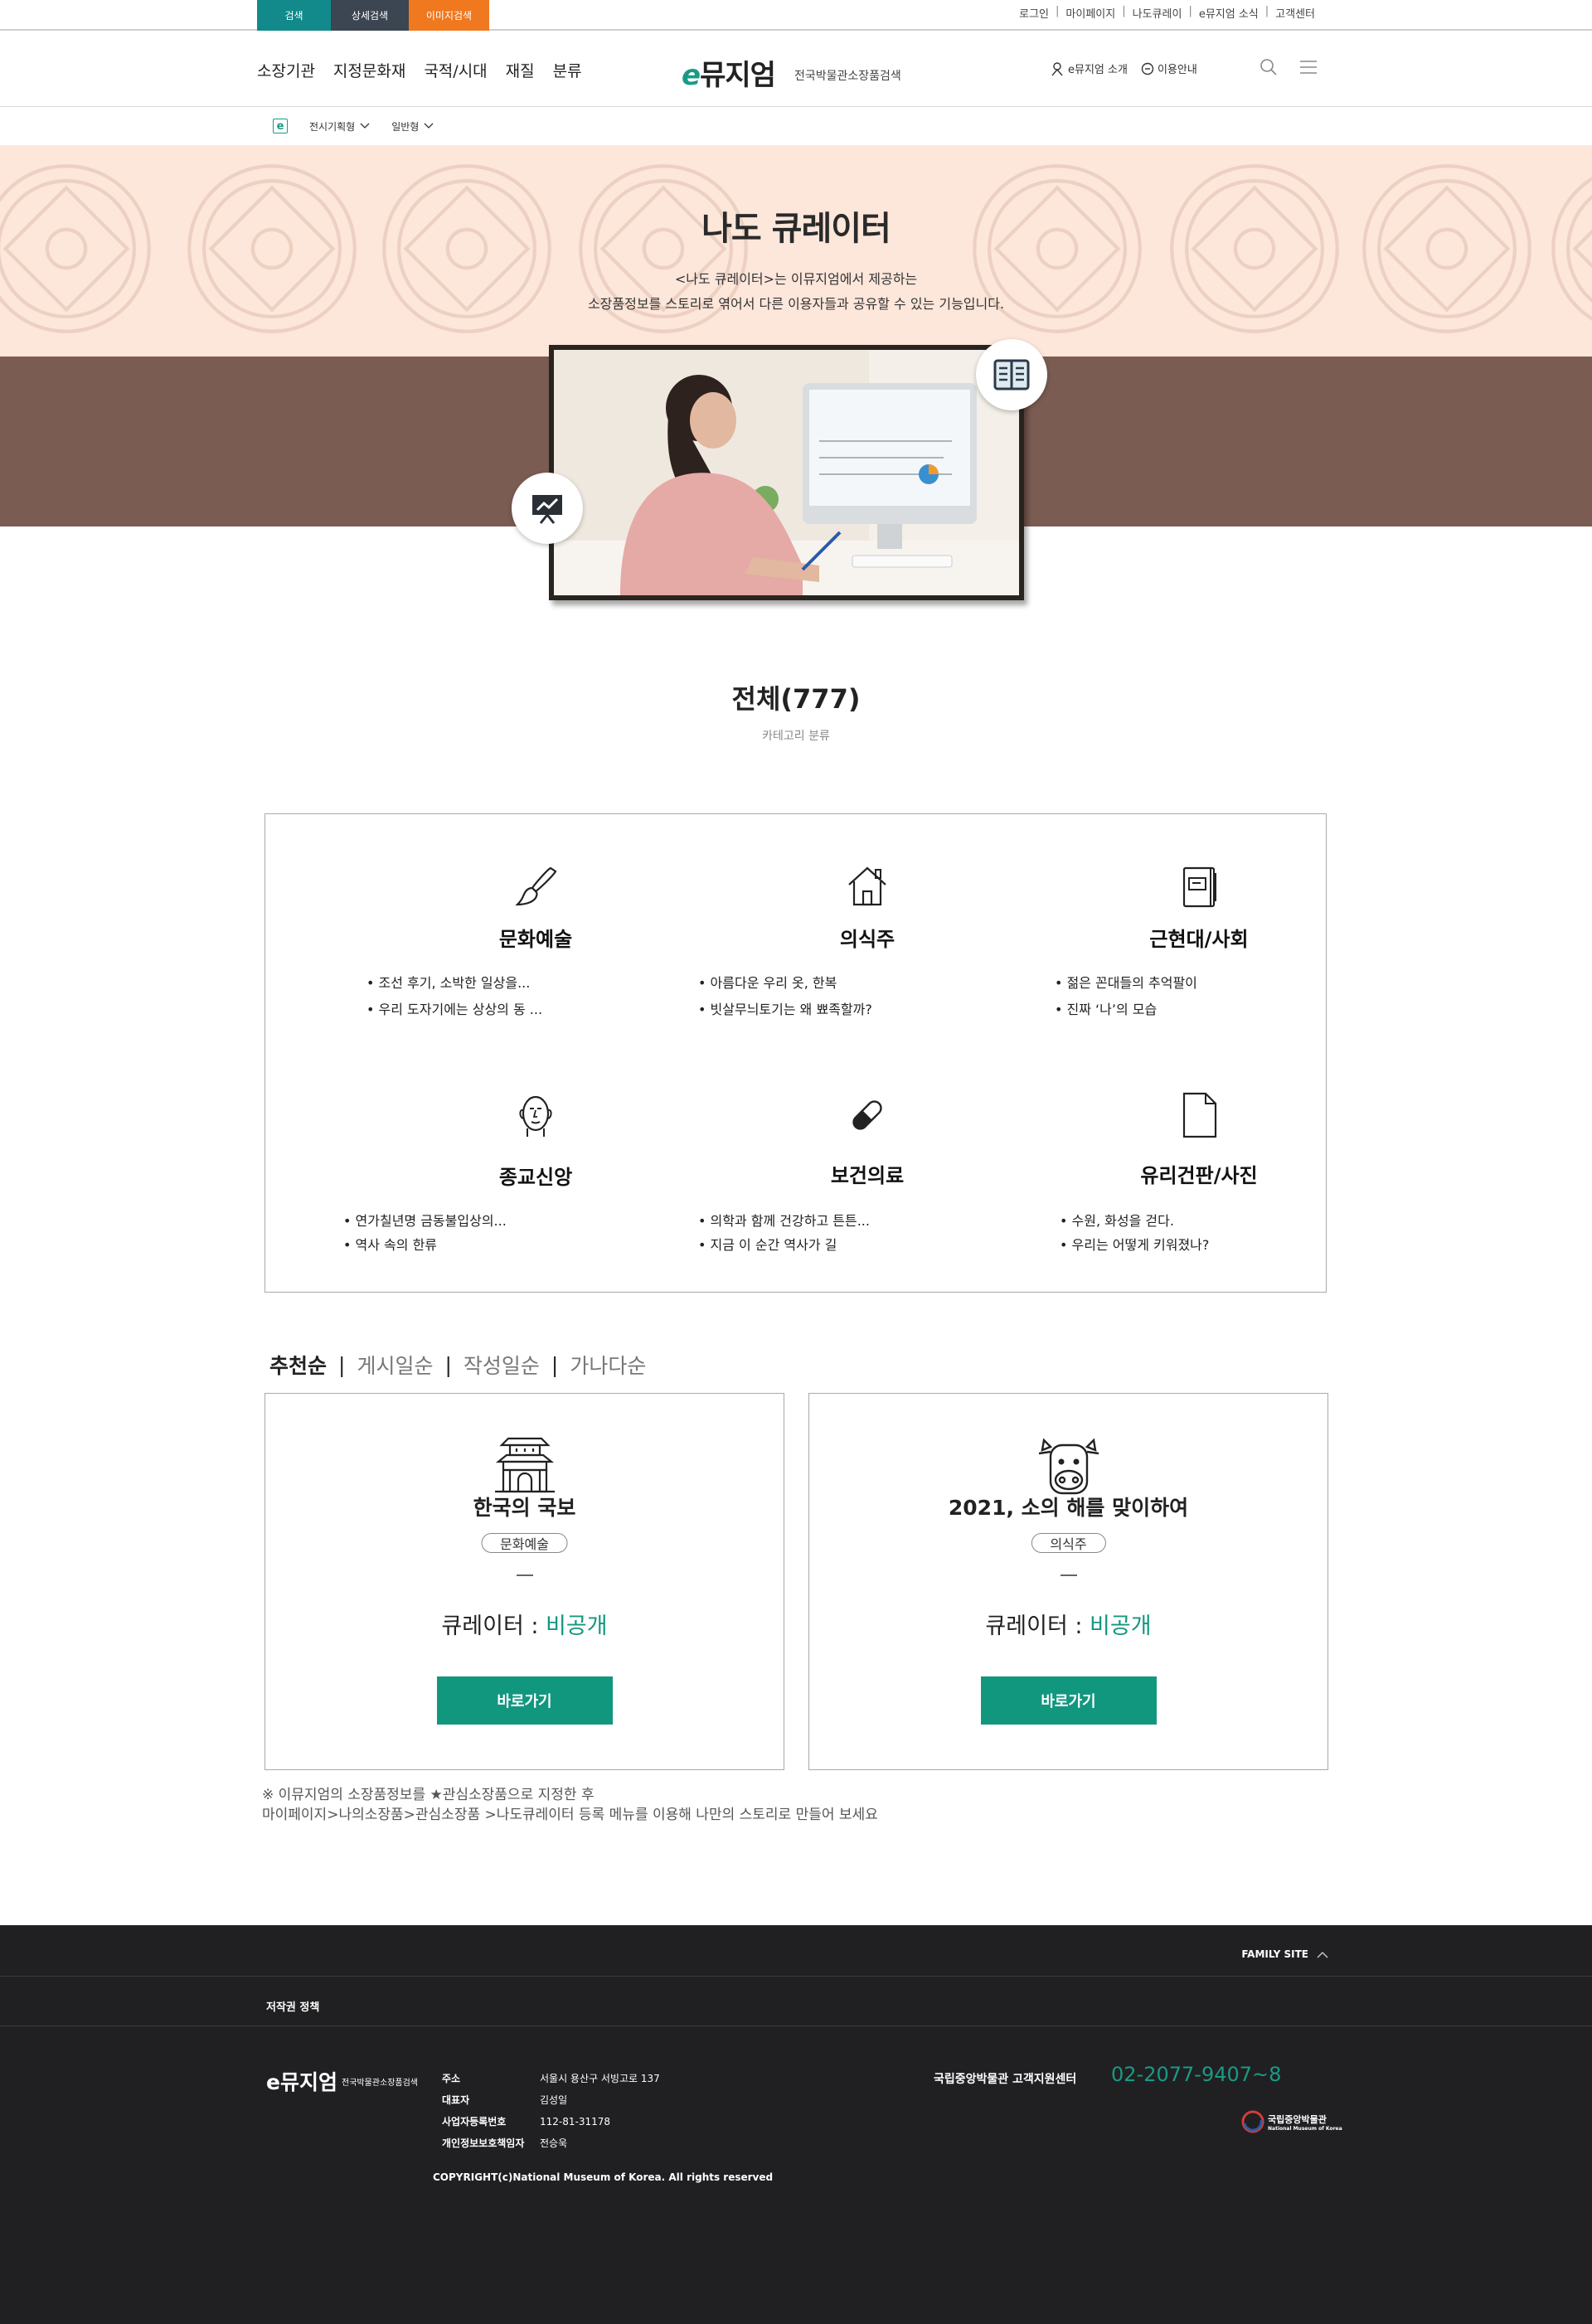 This screenshot has height=2324, width=1592. What do you see at coordinates (286, 70) in the screenshot?
I see `nav-item-institution: 소장기관` at bounding box center [286, 70].